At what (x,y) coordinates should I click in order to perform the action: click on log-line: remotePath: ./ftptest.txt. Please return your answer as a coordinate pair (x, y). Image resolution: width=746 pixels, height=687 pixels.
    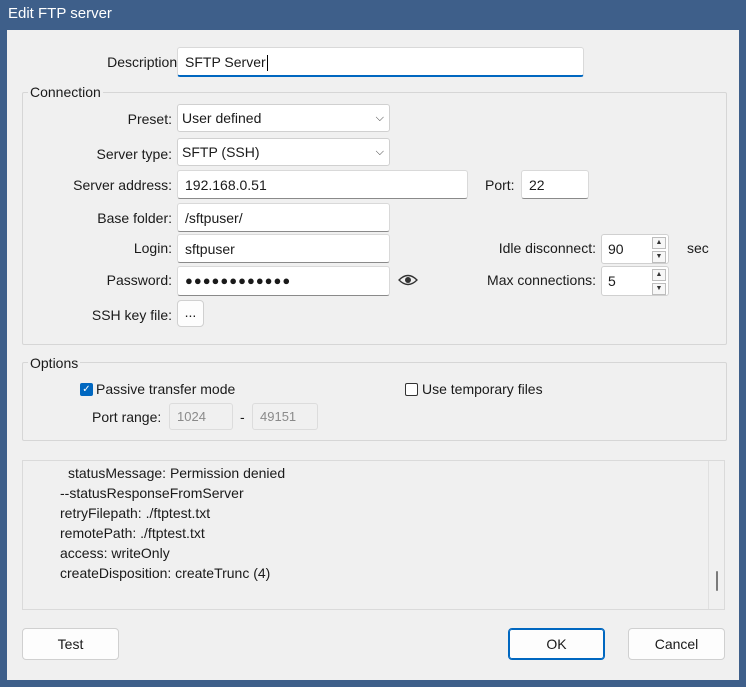
    Looking at the image, I should click on (132, 533).